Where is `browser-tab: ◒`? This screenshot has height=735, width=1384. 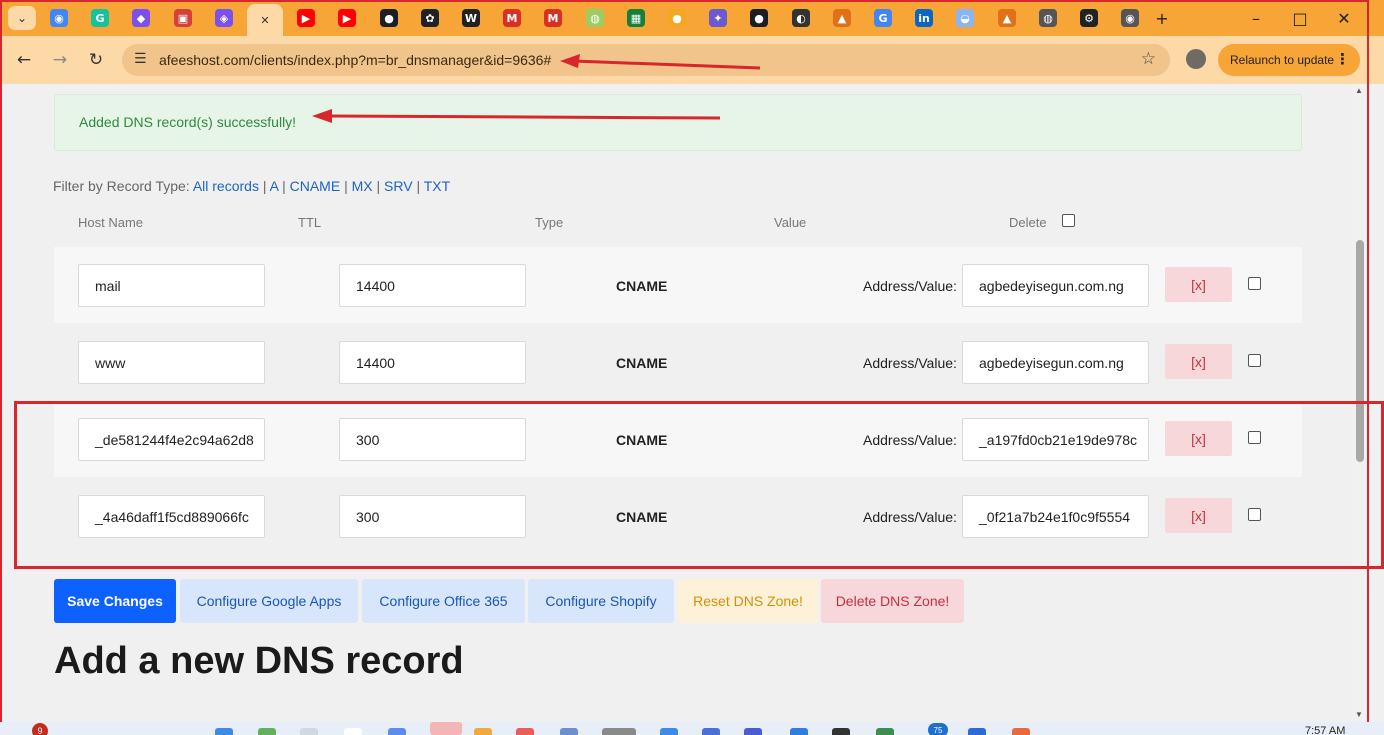 browser-tab: ◒ is located at coordinates (965, 18).